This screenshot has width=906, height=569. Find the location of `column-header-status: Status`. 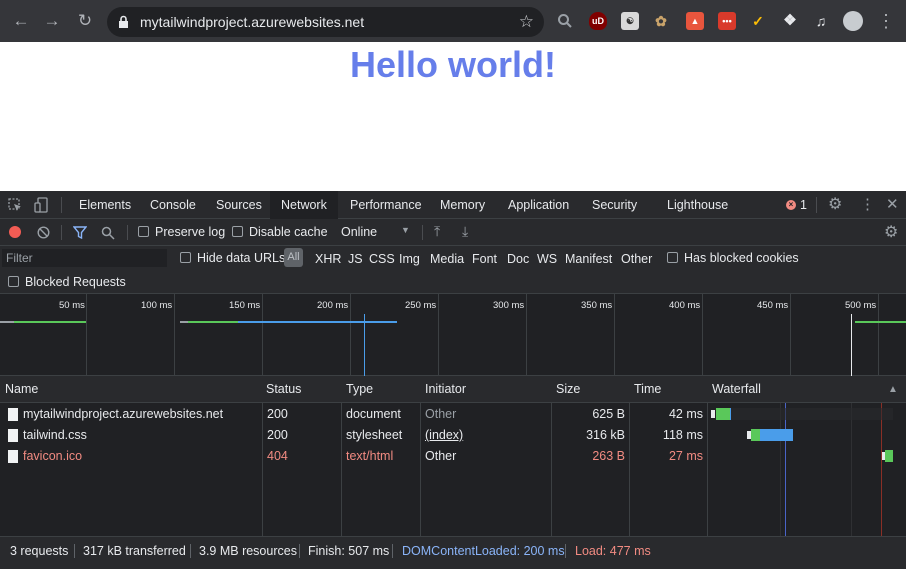

column-header-status: Status is located at coordinates (283, 389).